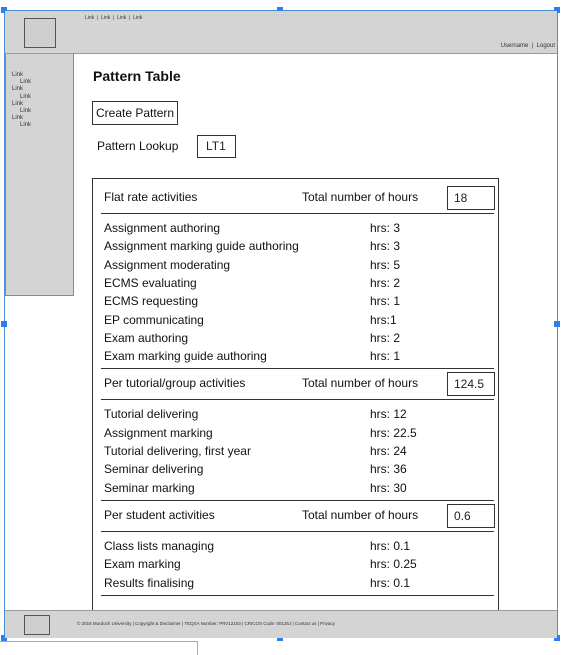 This screenshot has height=655, width=567. I want to click on activity-hours: hrs: 22.5, so click(393, 432).